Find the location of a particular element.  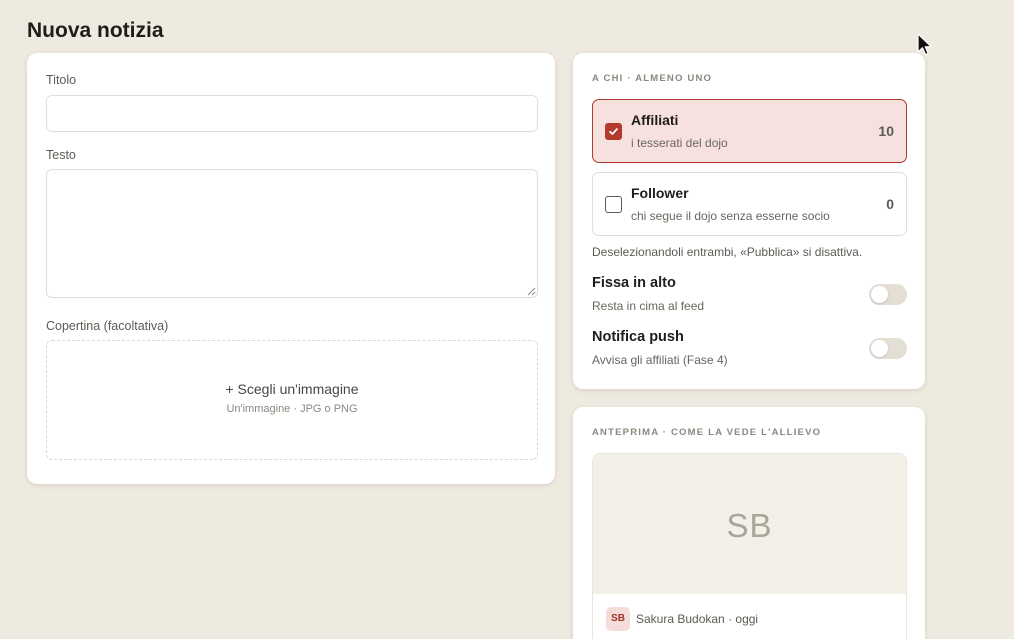

option-count: 0 is located at coordinates (890, 204).